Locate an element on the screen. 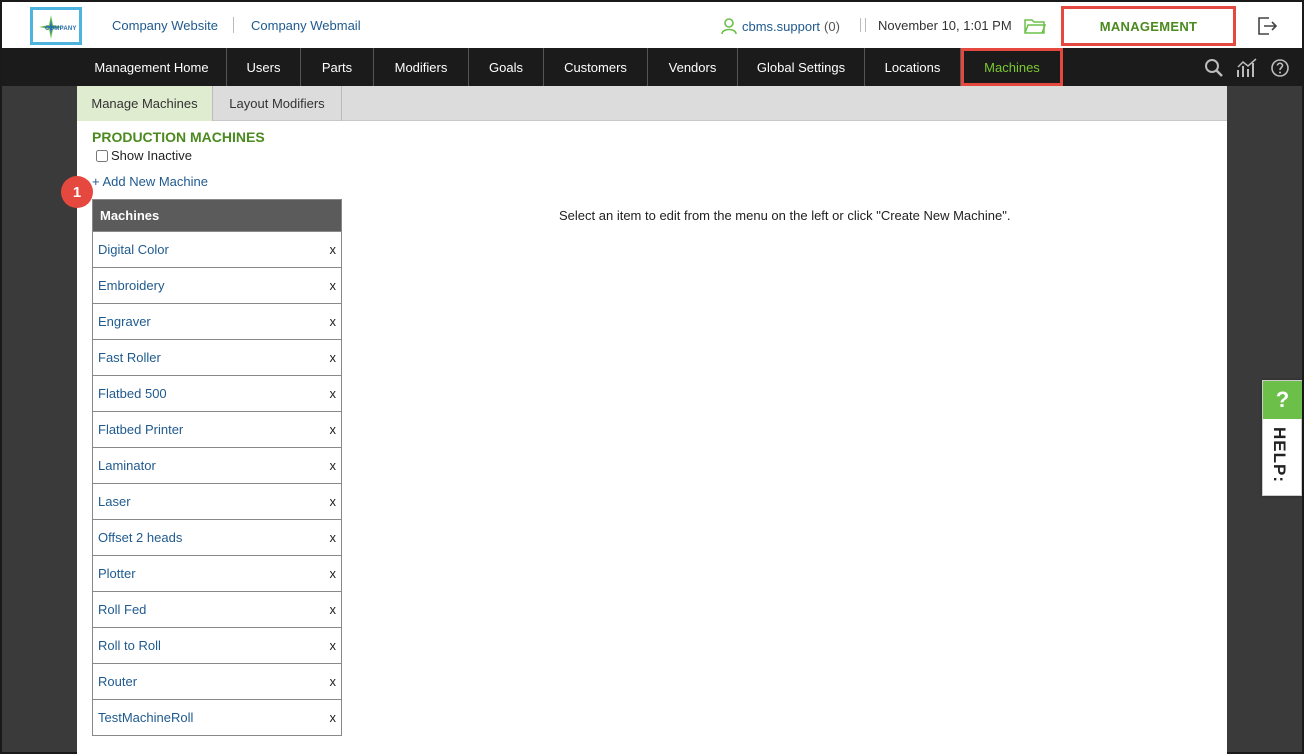  machine-name-link: TestMachineRoll is located at coordinates (145, 717).